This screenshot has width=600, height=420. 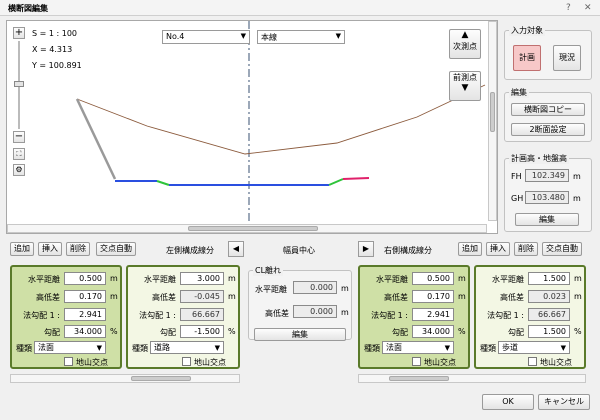 What do you see at coordinates (46, 347) in the screenshot?
I see `kind-value: 法面` at bounding box center [46, 347].